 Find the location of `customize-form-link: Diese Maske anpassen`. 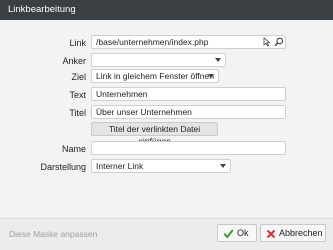

customize-form-link: Diese Maske anpassen is located at coordinates (53, 234).